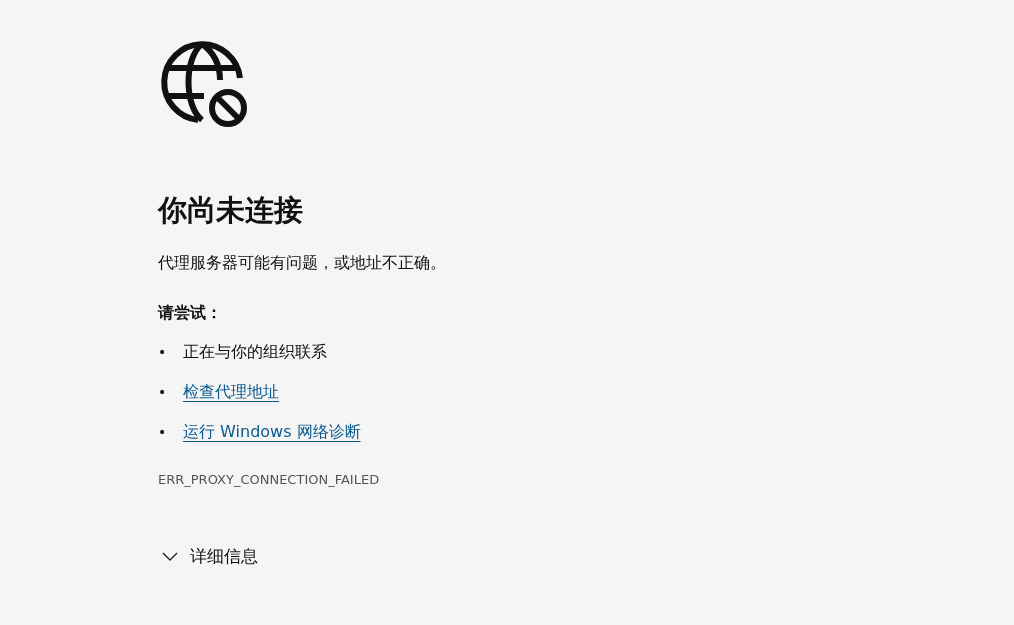 This screenshot has height=625, width=1014. What do you see at coordinates (231, 392) in the screenshot?
I see `suggestion-link: 检查代理地址` at bounding box center [231, 392].